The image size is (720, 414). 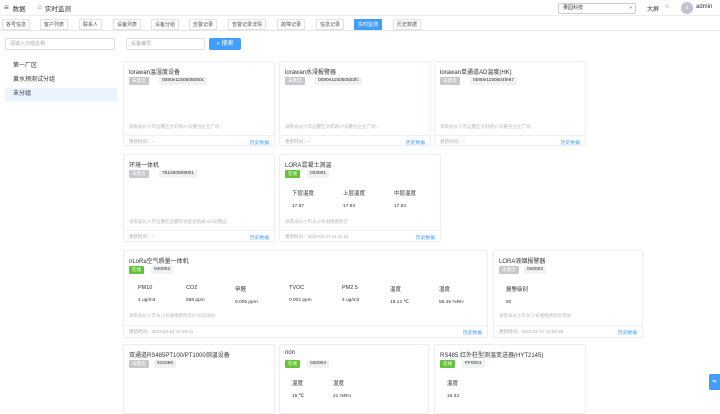 What do you see at coordinates (368, 24) in the screenshot?
I see `tab-realtime: 实时监测` at bounding box center [368, 24].